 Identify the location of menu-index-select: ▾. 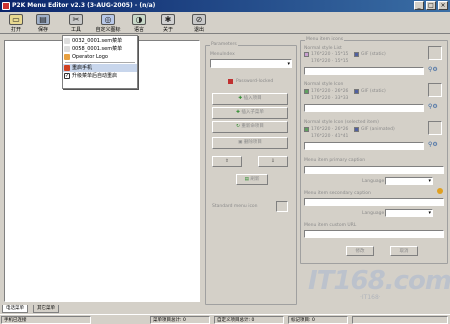
(251, 63).